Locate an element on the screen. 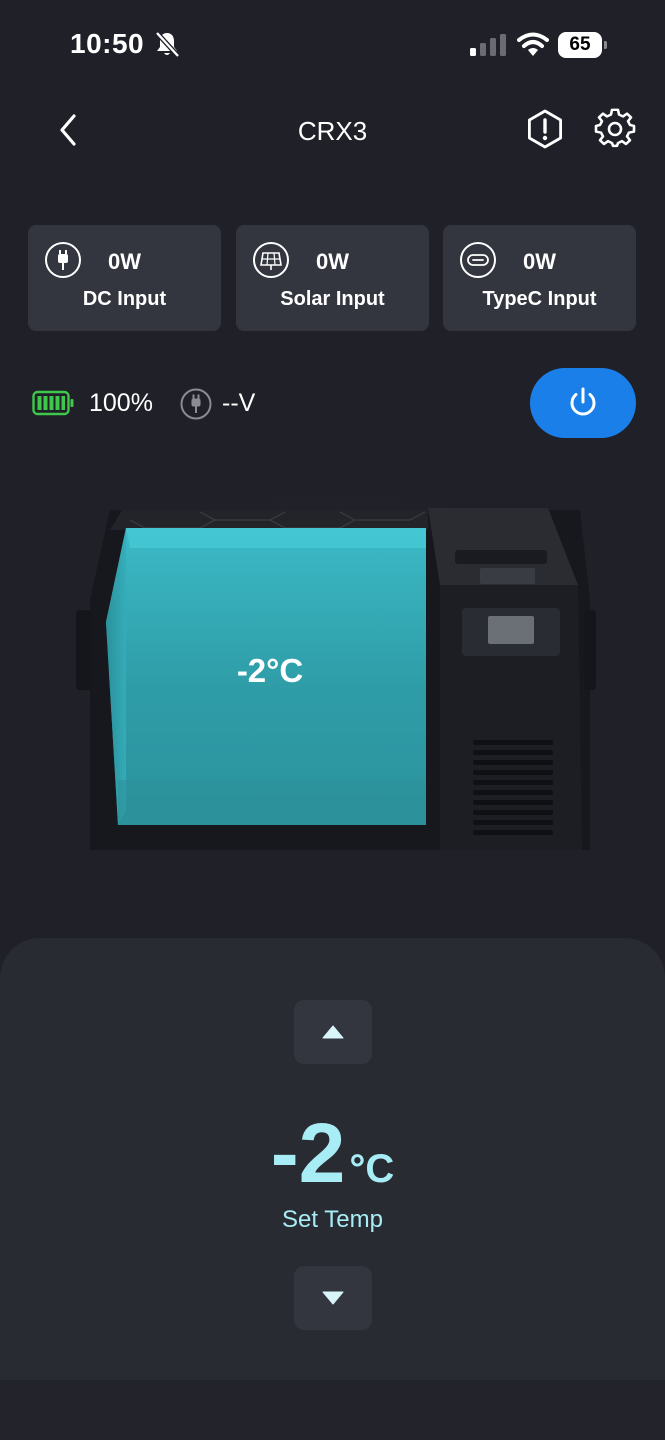 Image resolution: width=665 pixels, height=1440 pixels. power-icon is located at coordinates (583, 401).